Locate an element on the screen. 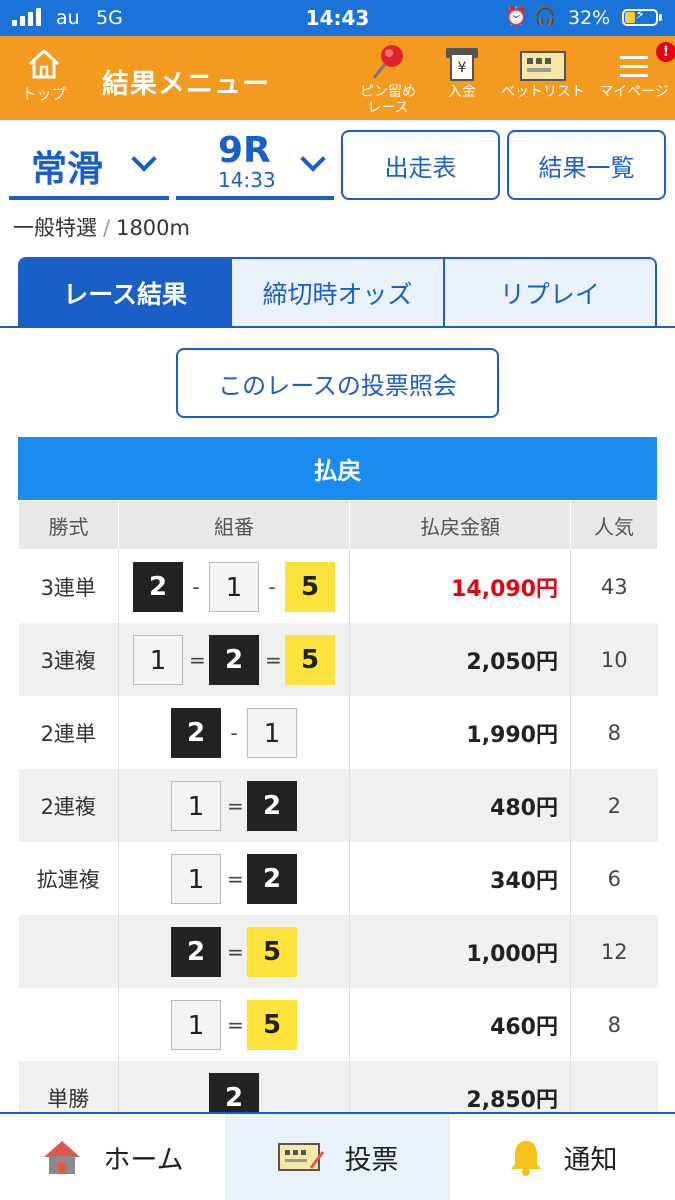 This screenshot has width=675, height=1200. pin-race-button: ピン留め レース is located at coordinates (388, 80).